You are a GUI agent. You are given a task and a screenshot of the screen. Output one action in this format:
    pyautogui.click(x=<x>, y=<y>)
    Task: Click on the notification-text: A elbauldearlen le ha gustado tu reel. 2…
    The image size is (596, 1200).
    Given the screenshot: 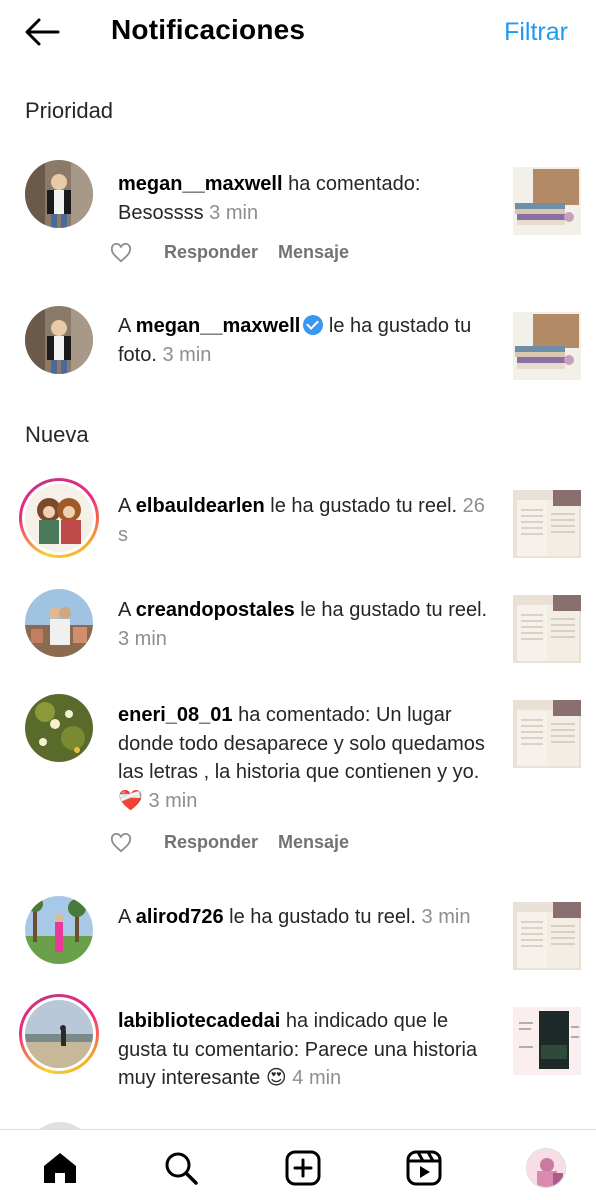 What is the action you would take?
    pyautogui.click(x=301, y=520)
    